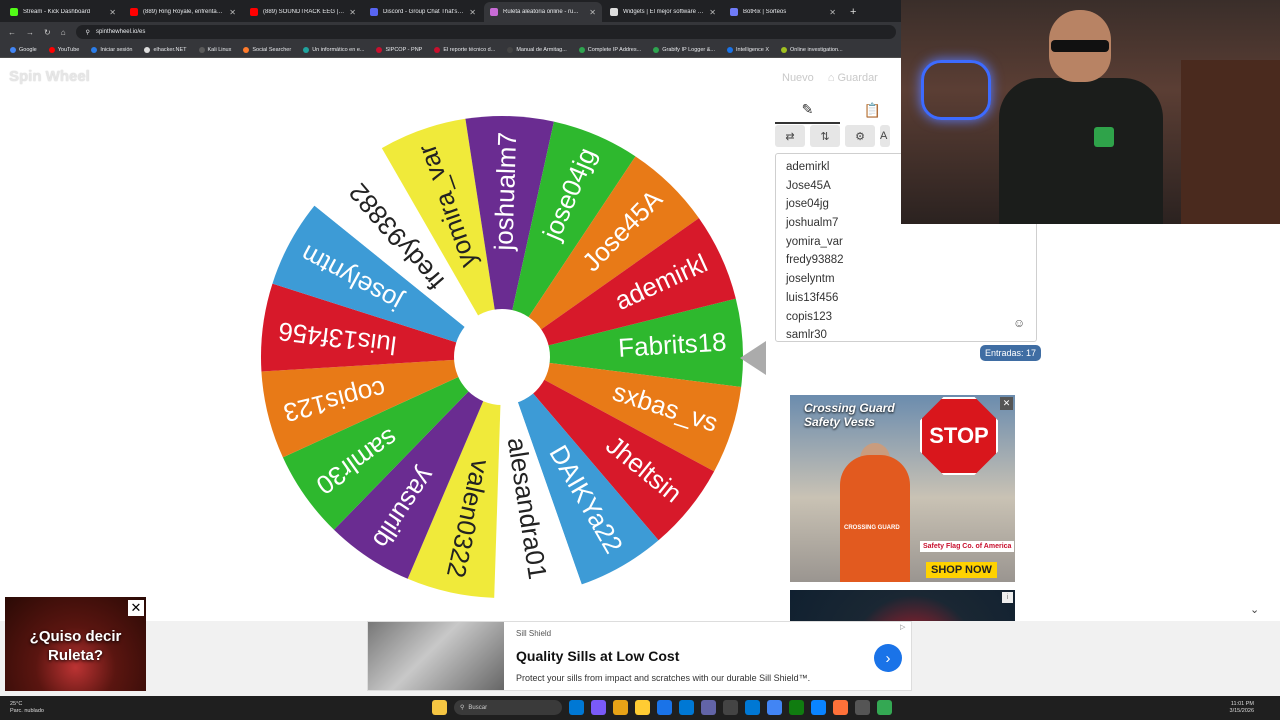 This screenshot has width=1280, height=720. Describe the element at coordinates (423, 12) in the screenshot. I see `browser-tab: Discord - Group Chat That's All... ✕` at that location.